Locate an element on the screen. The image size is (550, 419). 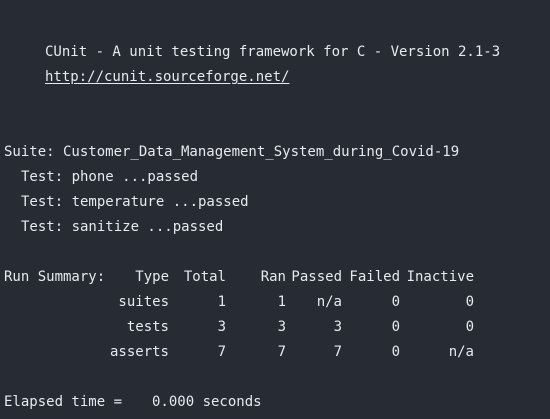
run-summary-label: Run Summary: is located at coordinates (55, 277).